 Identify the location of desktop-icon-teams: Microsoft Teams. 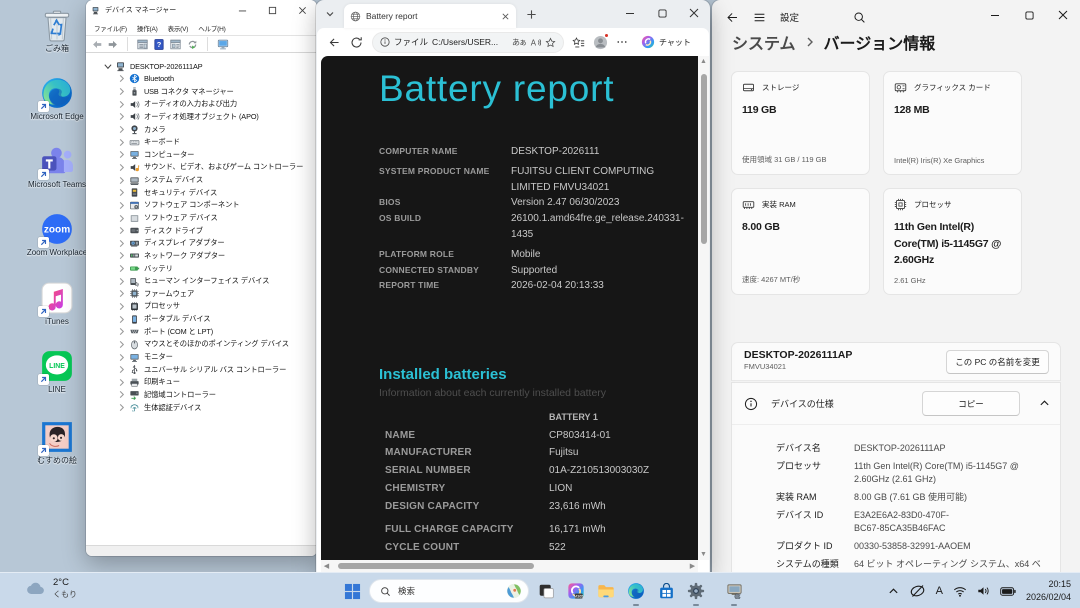
(57, 167).